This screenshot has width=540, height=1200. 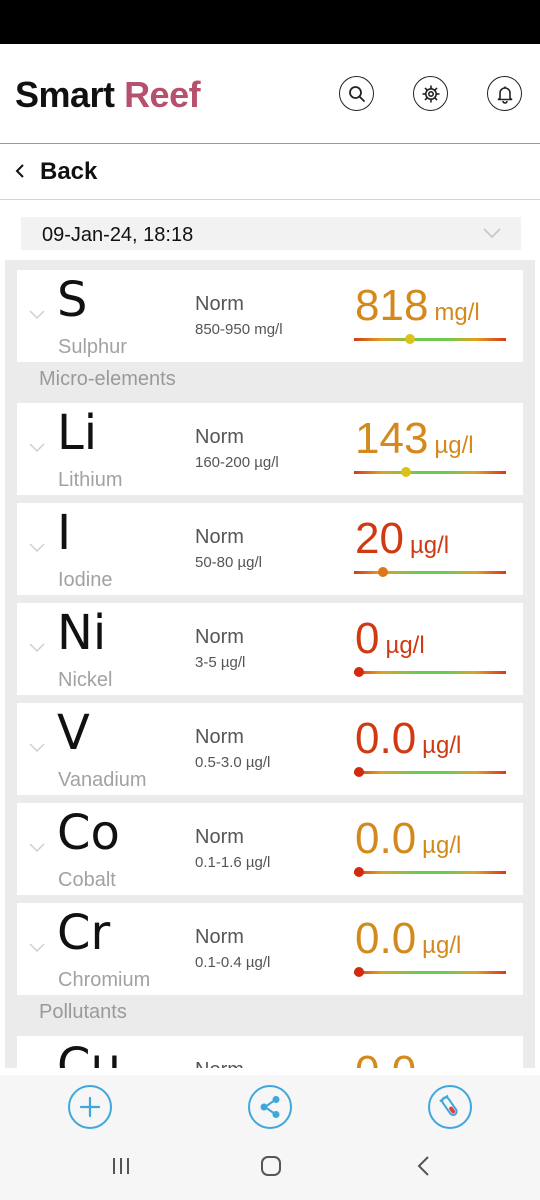 What do you see at coordinates (19, 171) in the screenshot?
I see `chevron-left-icon` at bounding box center [19, 171].